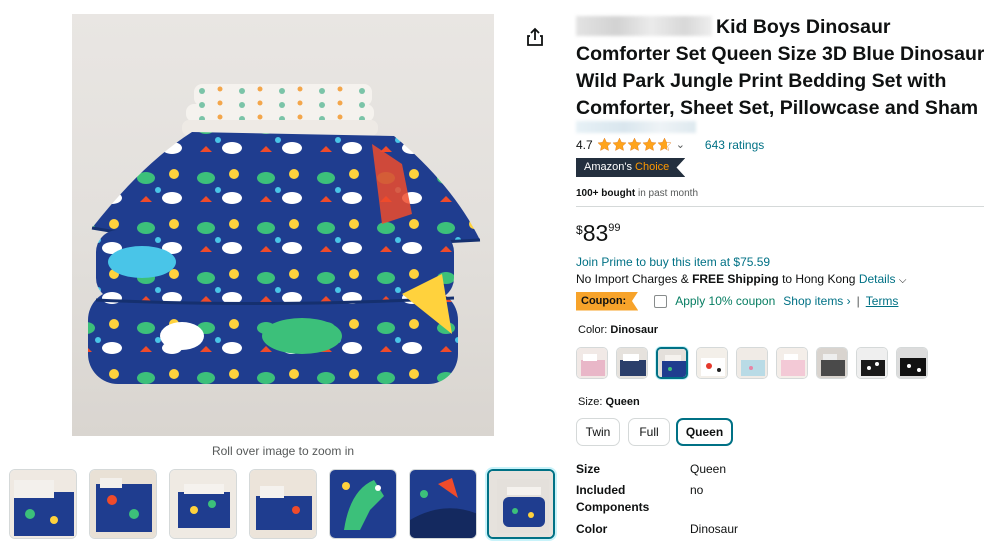 The height and width of the screenshot is (541, 984). Describe the element at coordinates (588, 469) in the screenshot. I see `spec-key: Size` at that location.